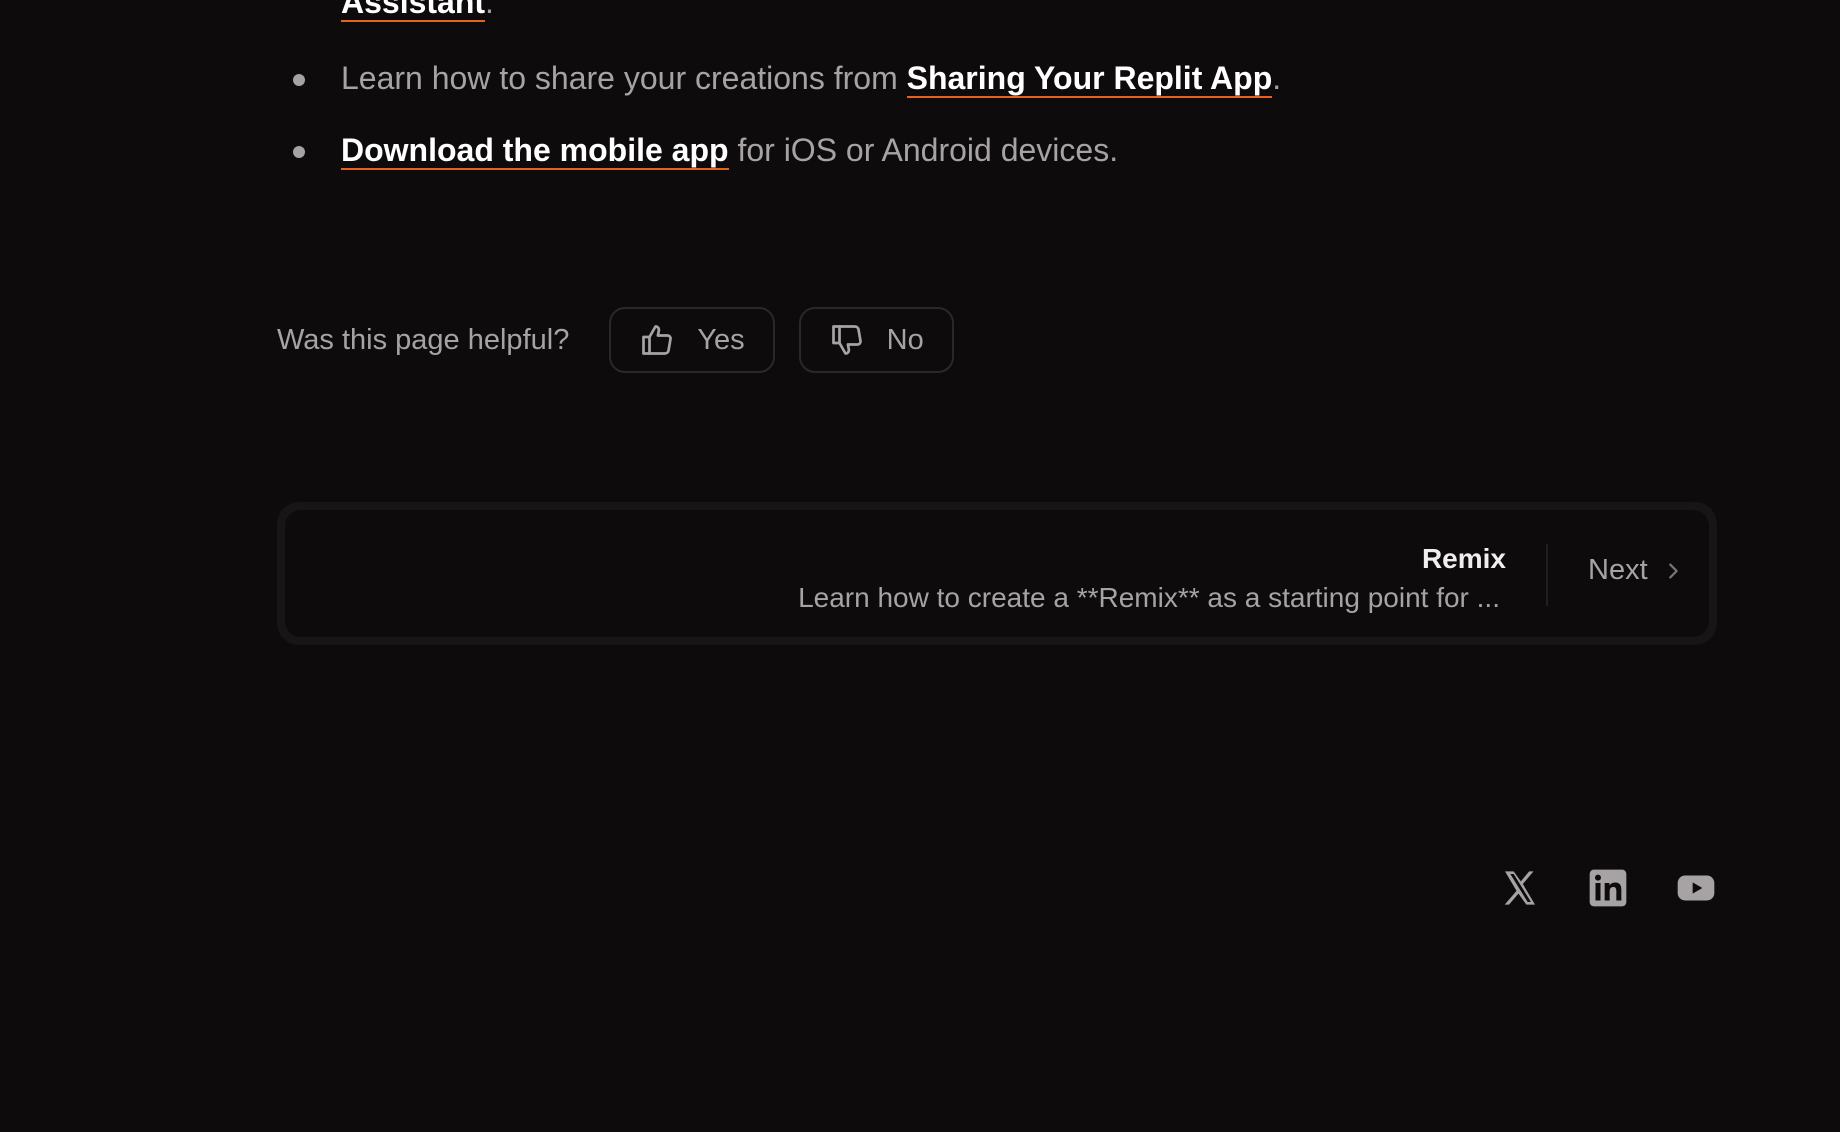 Image resolution: width=1840 pixels, height=1132 pixels. I want to click on youtube-icon, so click(1696, 888).